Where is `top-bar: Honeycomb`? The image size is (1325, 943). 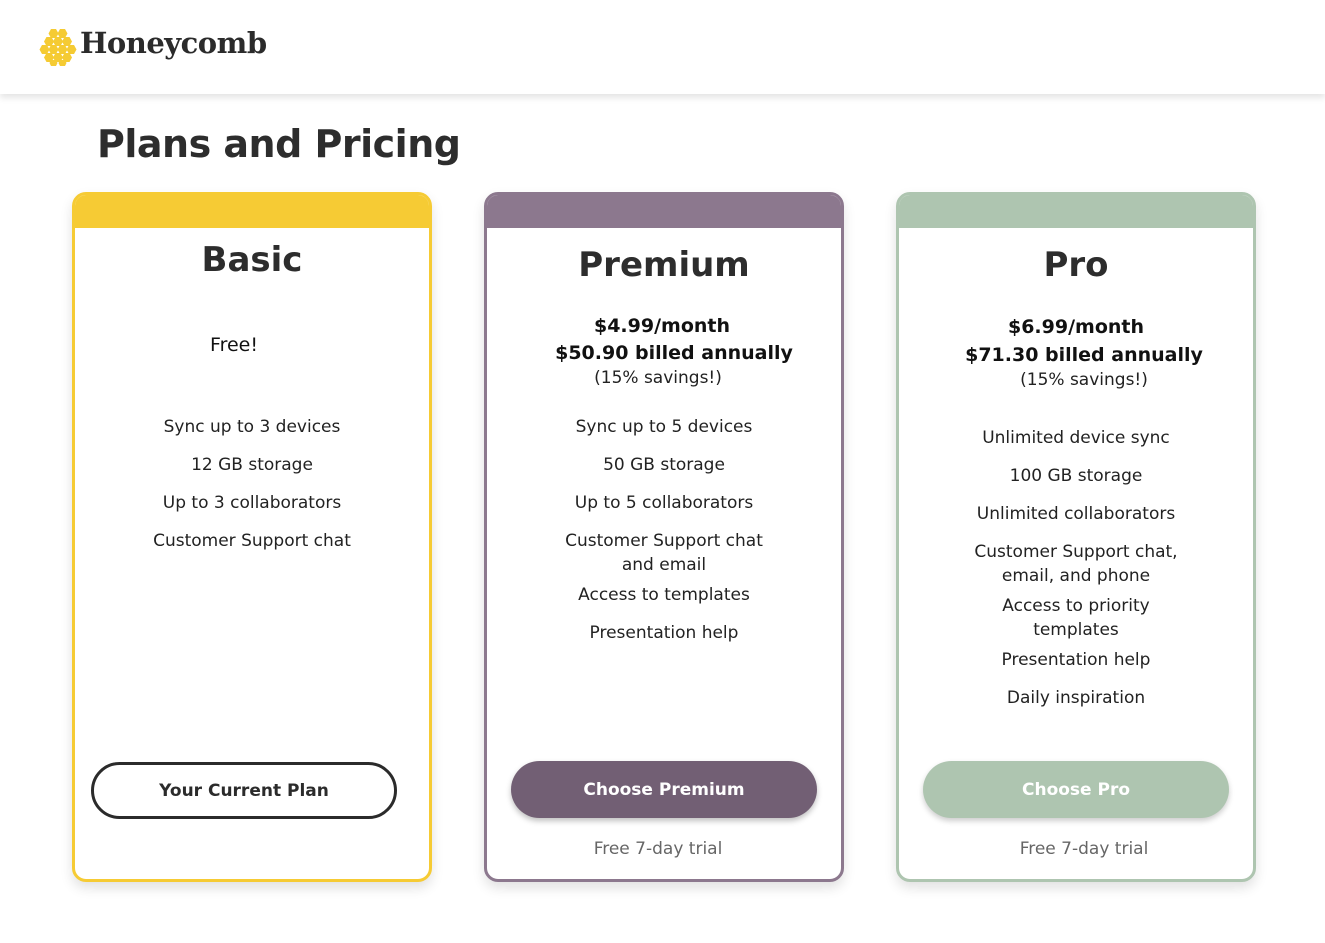
top-bar: Honeycomb is located at coordinates (662, 47).